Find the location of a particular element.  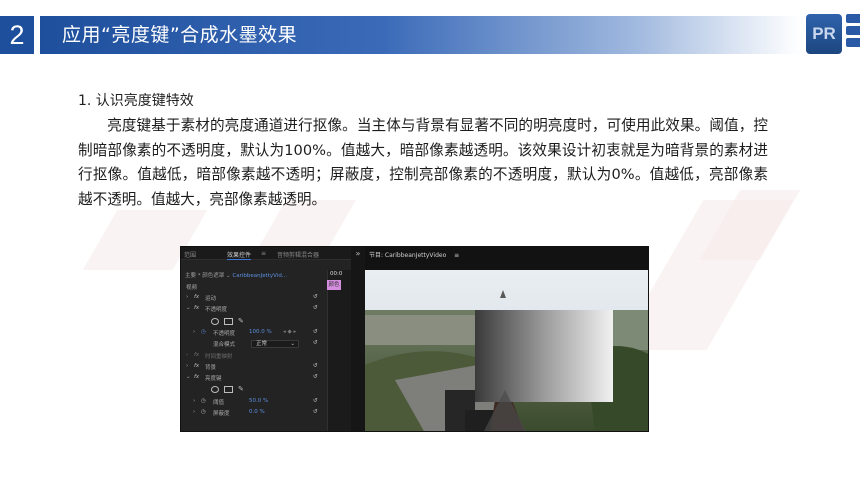

mini-timeline is located at coordinates (339, 350).